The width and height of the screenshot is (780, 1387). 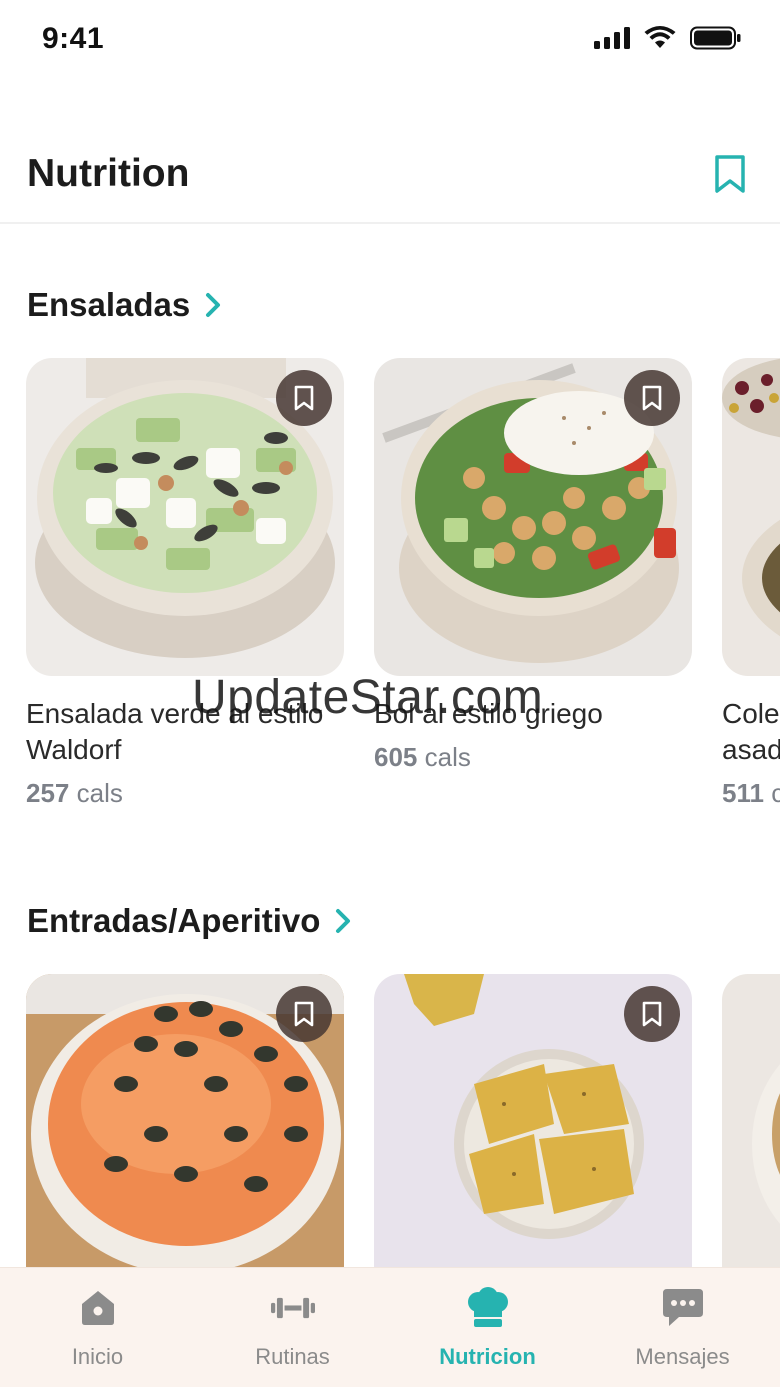 What do you see at coordinates (97, 1356) in the screenshot?
I see `tab-label: Inicio` at bounding box center [97, 1356].